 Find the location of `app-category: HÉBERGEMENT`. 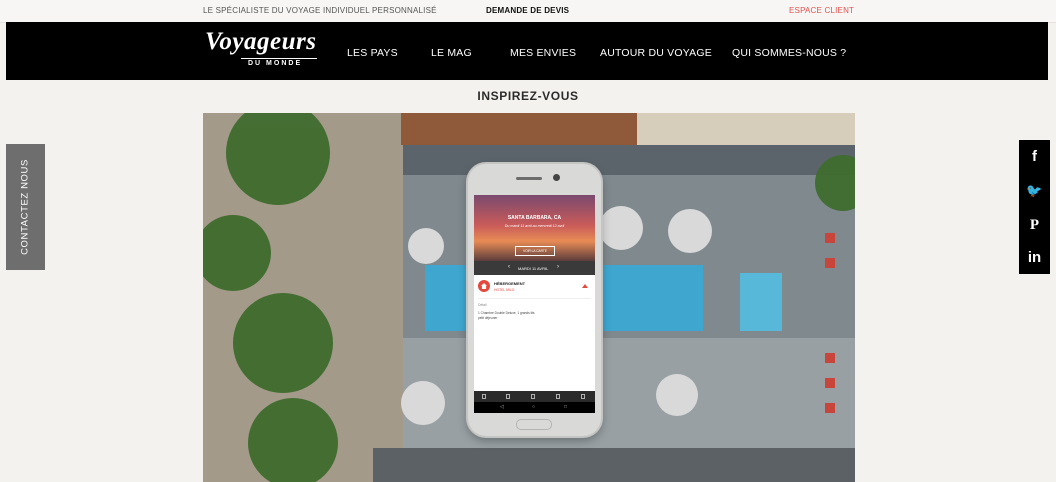

app-category: HÉBERGEMENT is located at coordinates (510, 283).